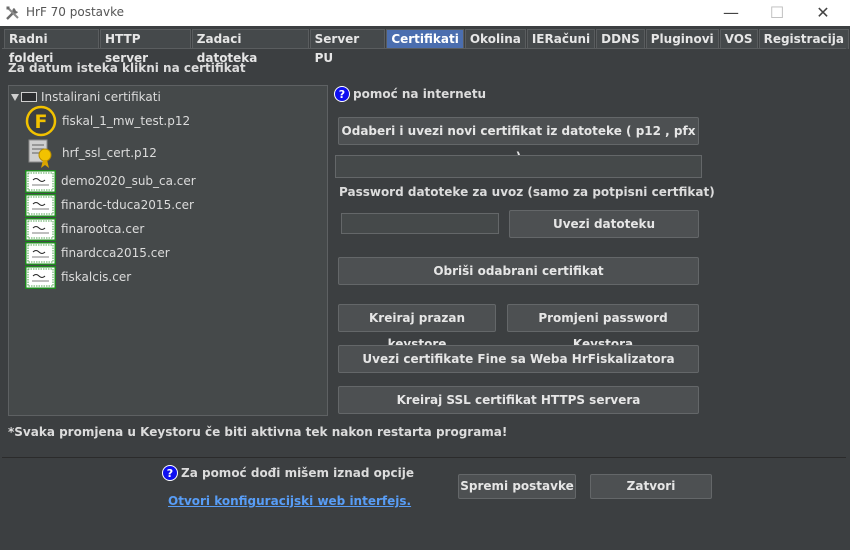  What do you see at coordinates (126, 121) in the screenshot?
I see `tree-item-label: fiskal_1_mw_test.p12` at bounding box center [126, 121].